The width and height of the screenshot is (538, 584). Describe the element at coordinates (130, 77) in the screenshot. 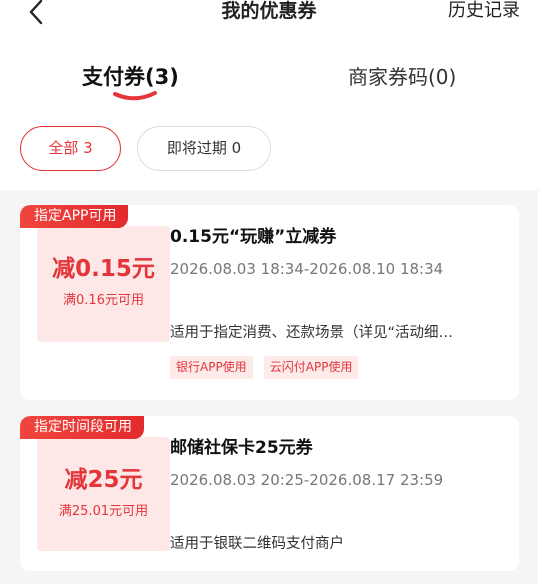

I see `tab-payment-coupons: 支付券(3)` at that location.